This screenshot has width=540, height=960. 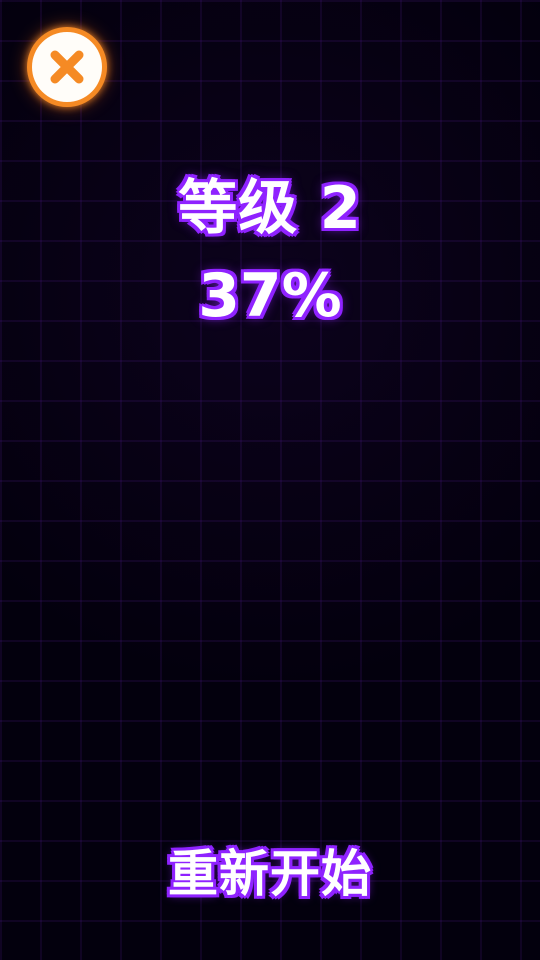 What do you see at coordinates (270, 207) in the screenshot?
I see `level-title: 等级 2` at bounding box center [270, 207].